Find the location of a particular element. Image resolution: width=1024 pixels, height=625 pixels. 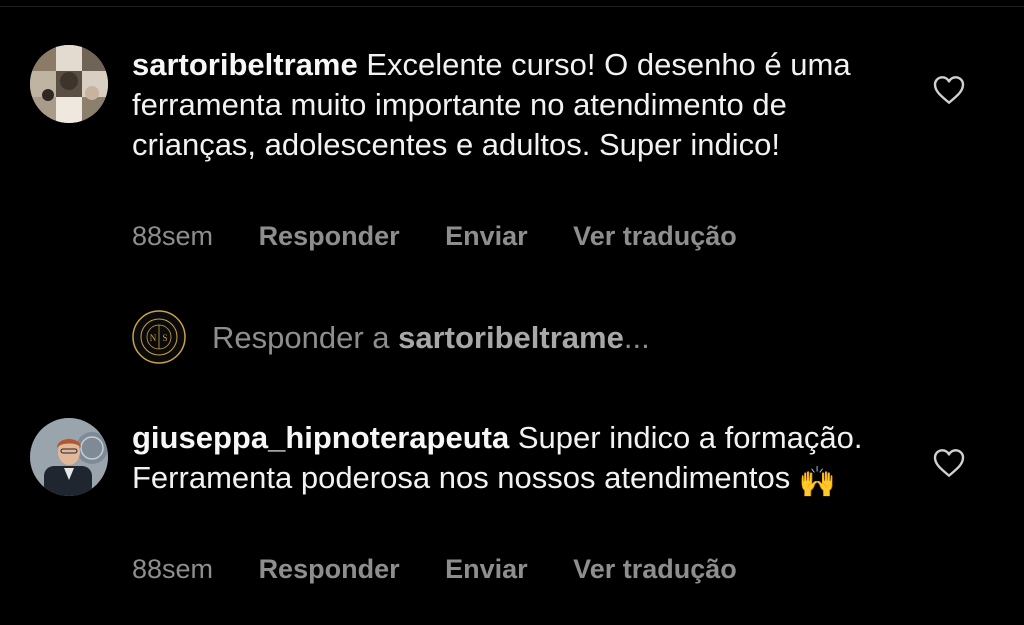

comment-username: giuseppa_hipnoterapeuta is located at coordinates (320, 437).